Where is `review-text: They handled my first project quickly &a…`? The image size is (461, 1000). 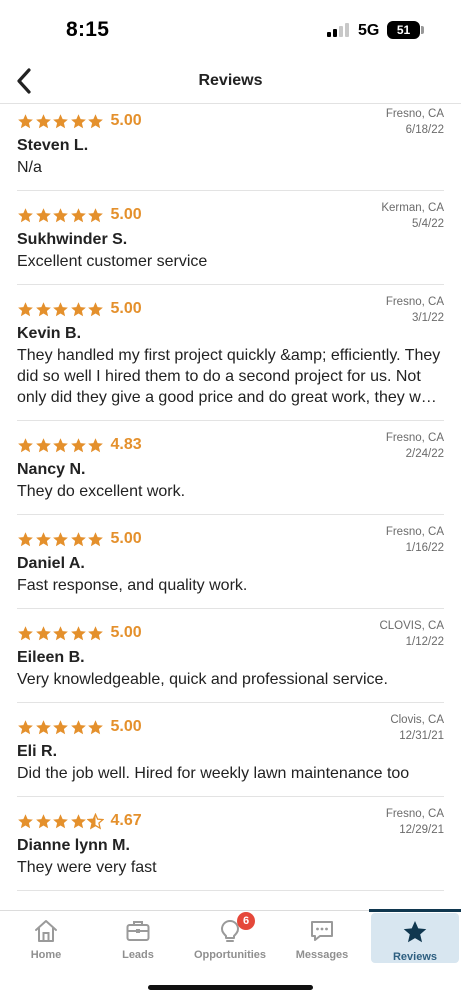 review-text: They handled my first project quickly &a… is located at coordinates (230, 376).